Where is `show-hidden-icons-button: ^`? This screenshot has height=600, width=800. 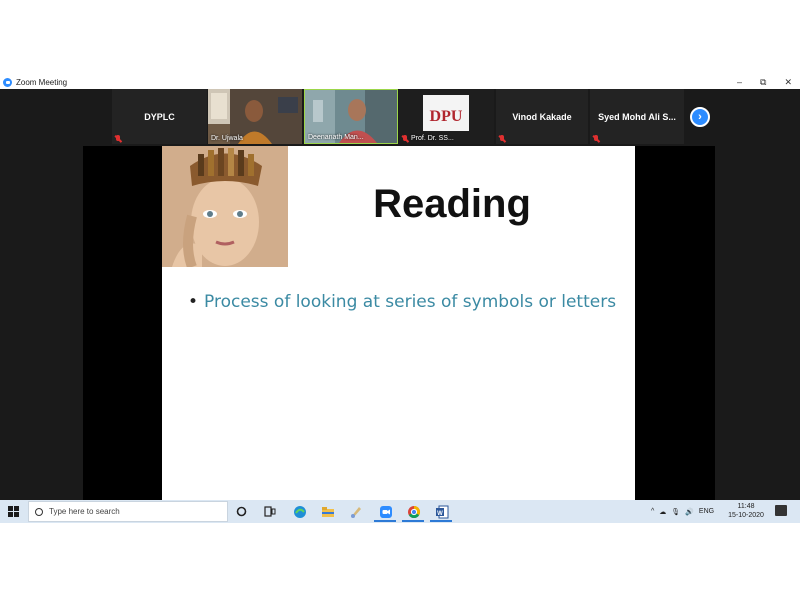 show-hidden-icons-button: ^ is located at coordinates (652, 511).